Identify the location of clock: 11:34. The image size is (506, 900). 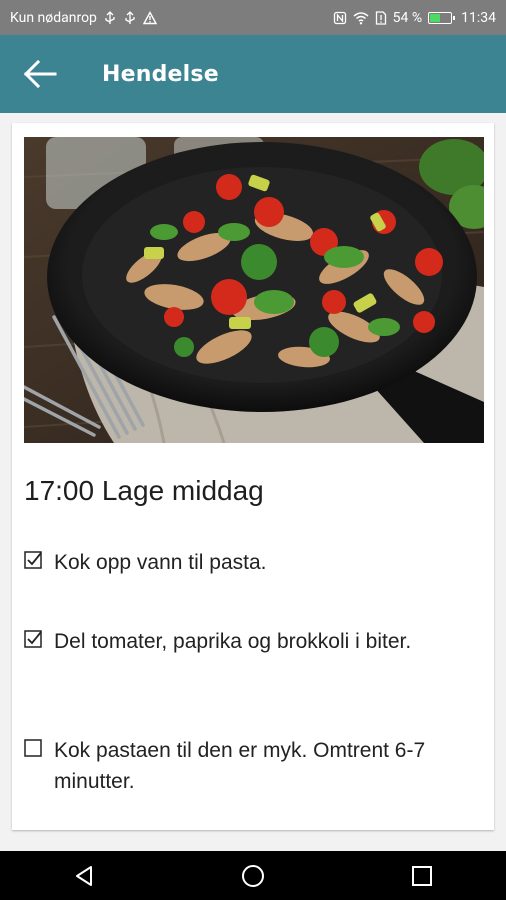
(478, 17).